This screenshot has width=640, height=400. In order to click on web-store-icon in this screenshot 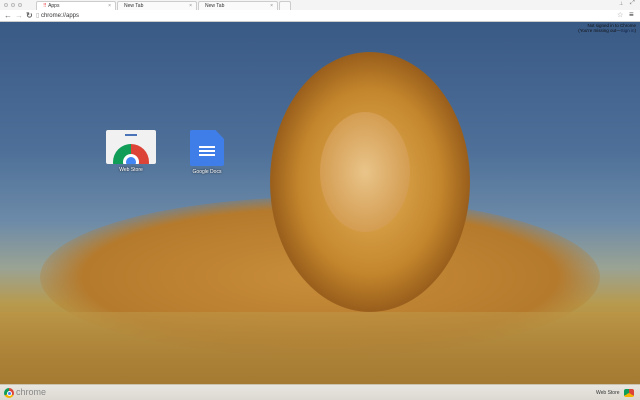, I will do `click(629, 393)`.